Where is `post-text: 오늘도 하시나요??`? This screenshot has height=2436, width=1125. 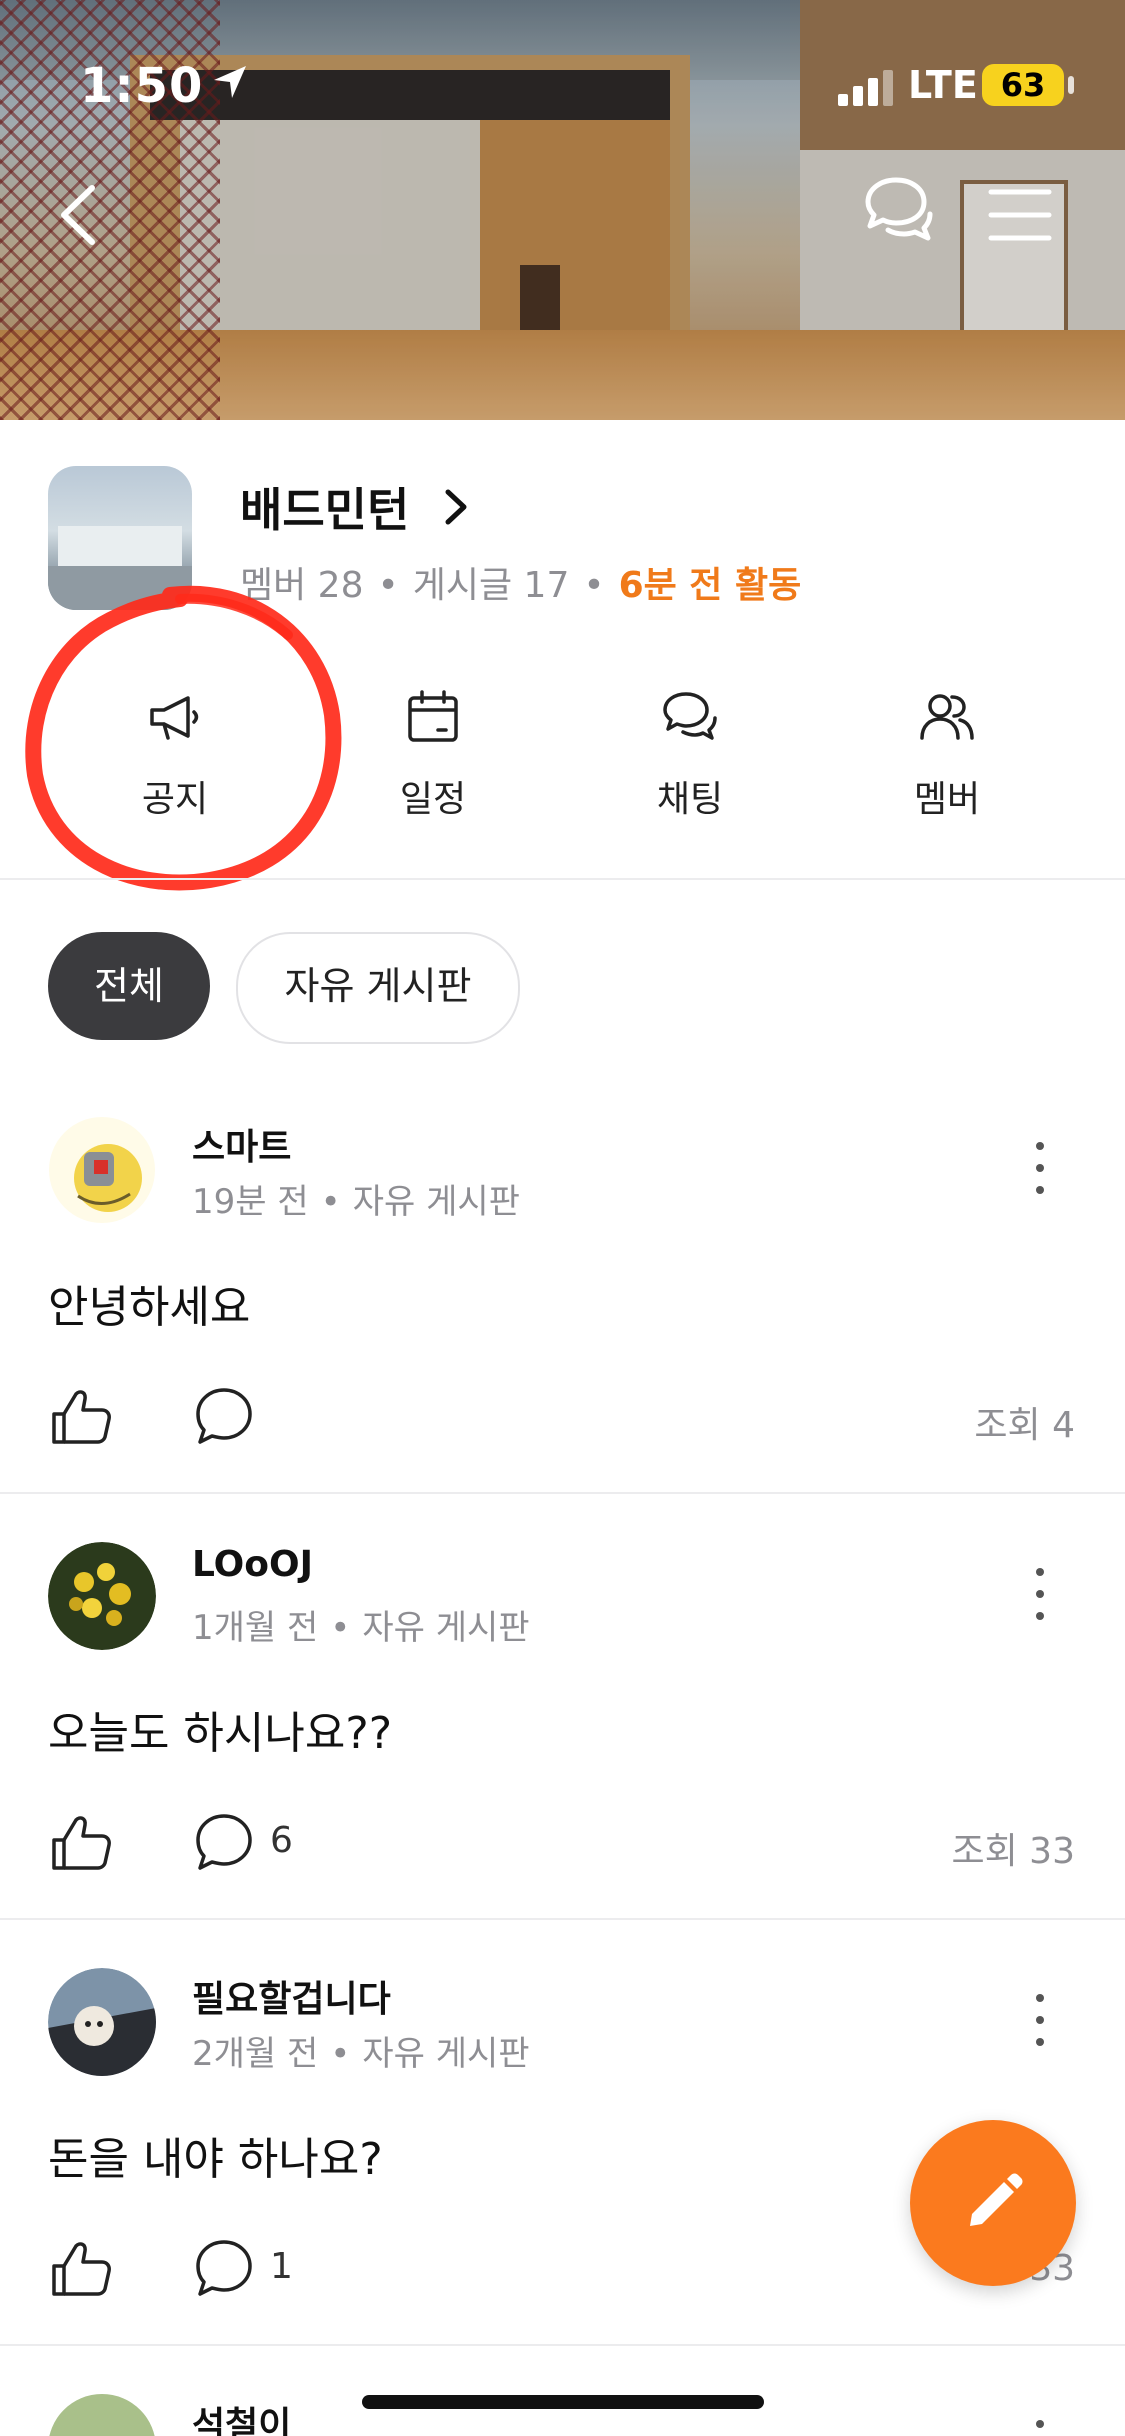 post-text: 오늘도 하시나요?? is located at coordinates (220, 1733).